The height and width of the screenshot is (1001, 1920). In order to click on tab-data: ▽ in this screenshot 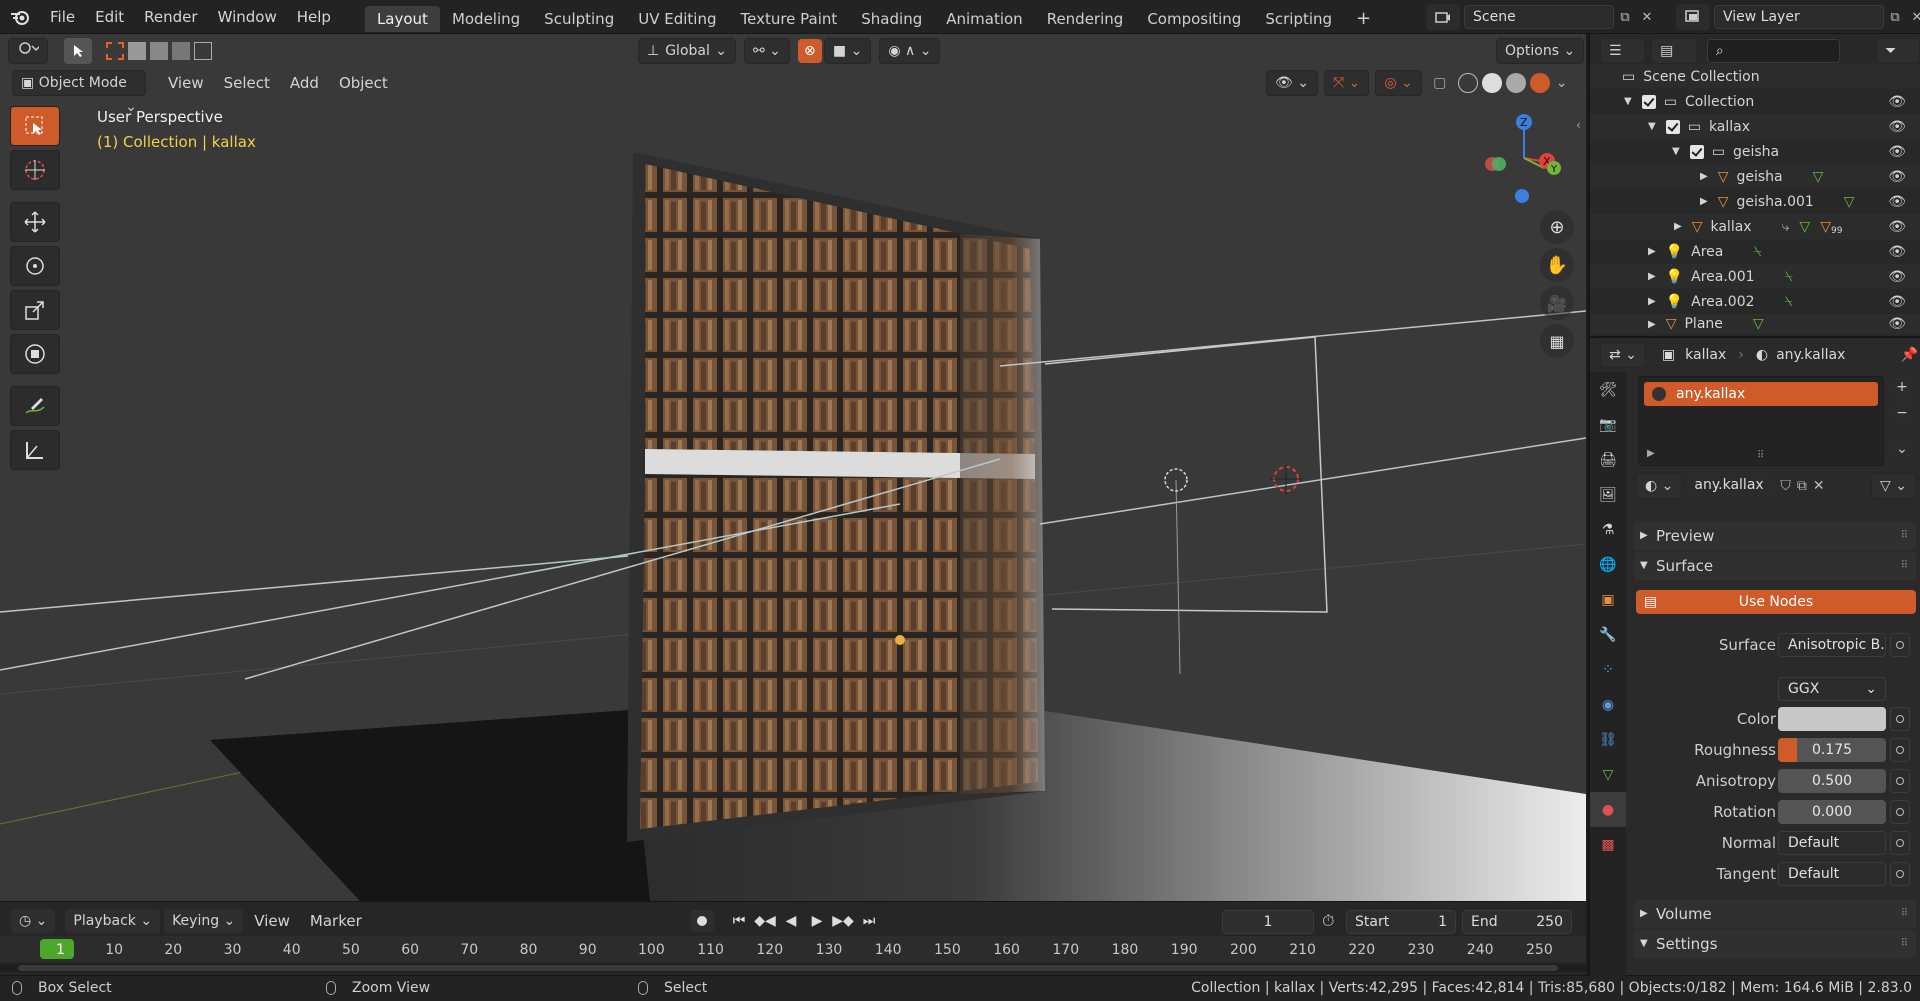, I will do `click(1608, 774)`.